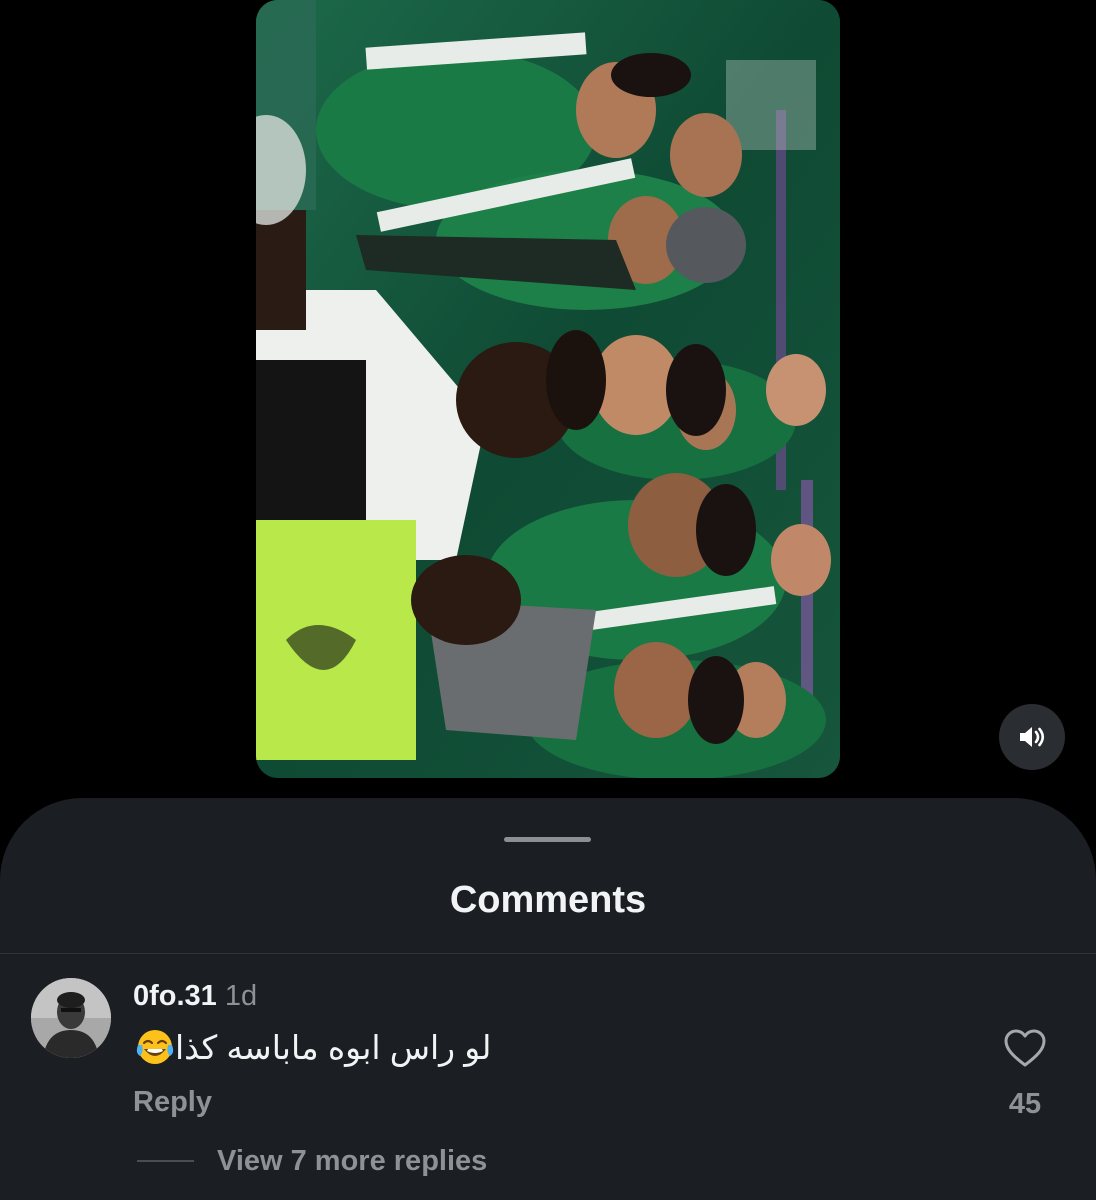  I want to click on like-count: 45, so click(1025, 1104).